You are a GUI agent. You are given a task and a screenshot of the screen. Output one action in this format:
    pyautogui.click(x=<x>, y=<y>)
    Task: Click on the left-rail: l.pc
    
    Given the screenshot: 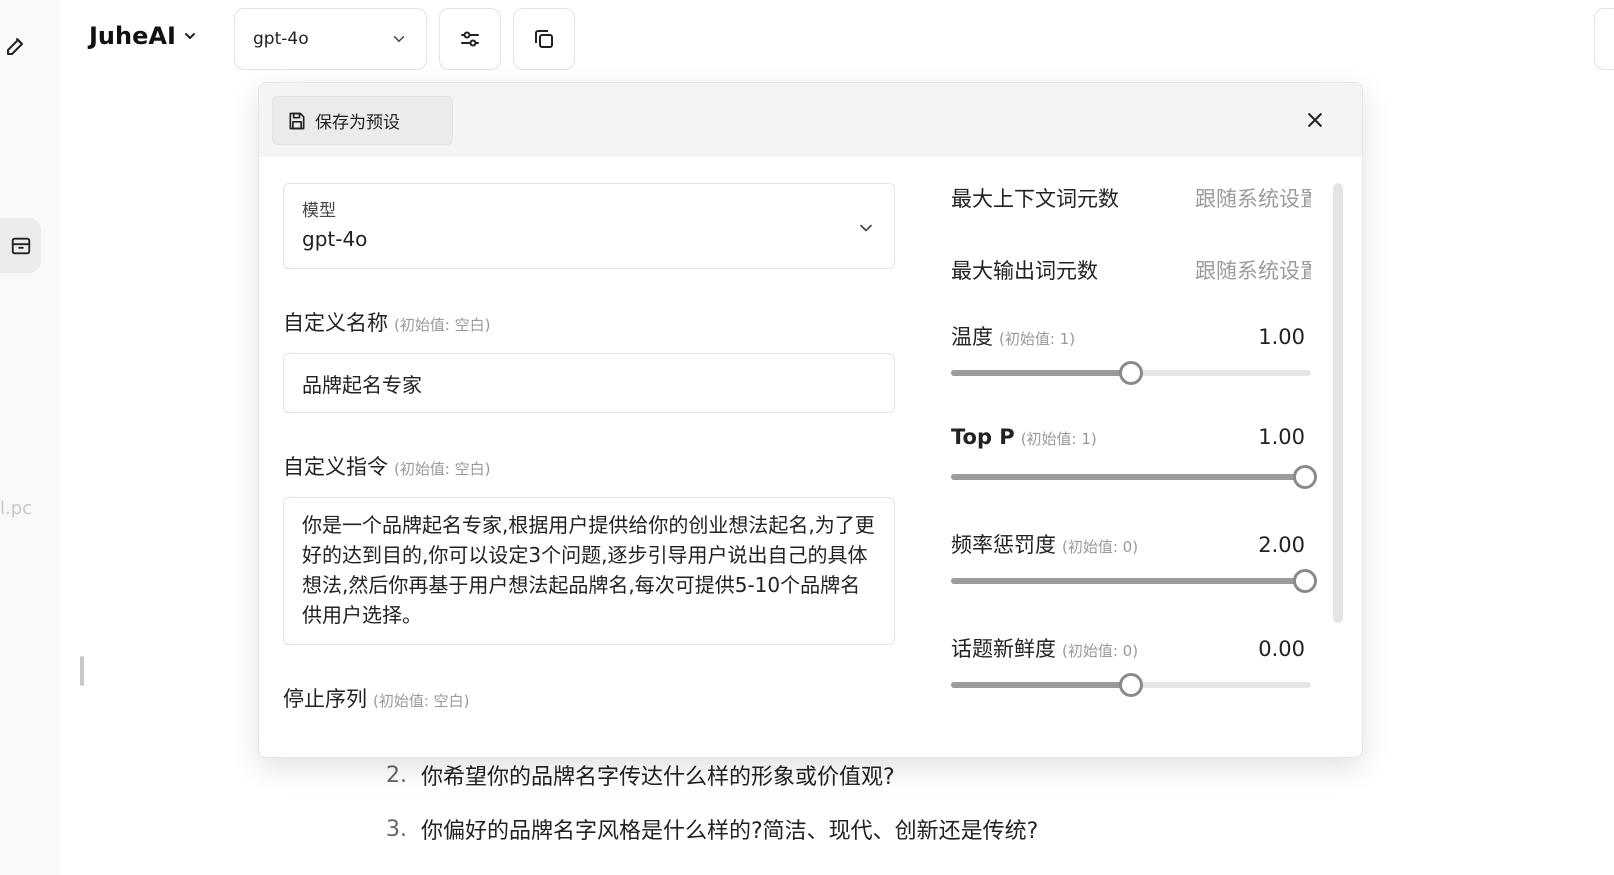 What is the action you would take?
    pyautogui.click(x=30, y=437)
    